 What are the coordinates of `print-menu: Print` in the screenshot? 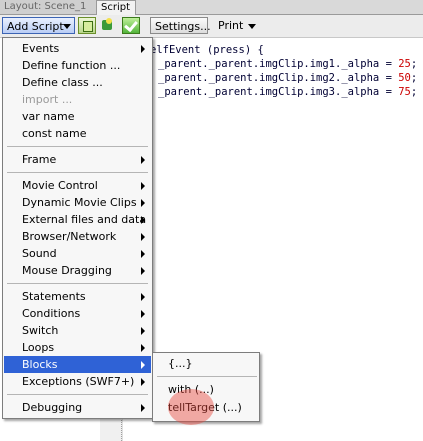 It's located at (237, 25).